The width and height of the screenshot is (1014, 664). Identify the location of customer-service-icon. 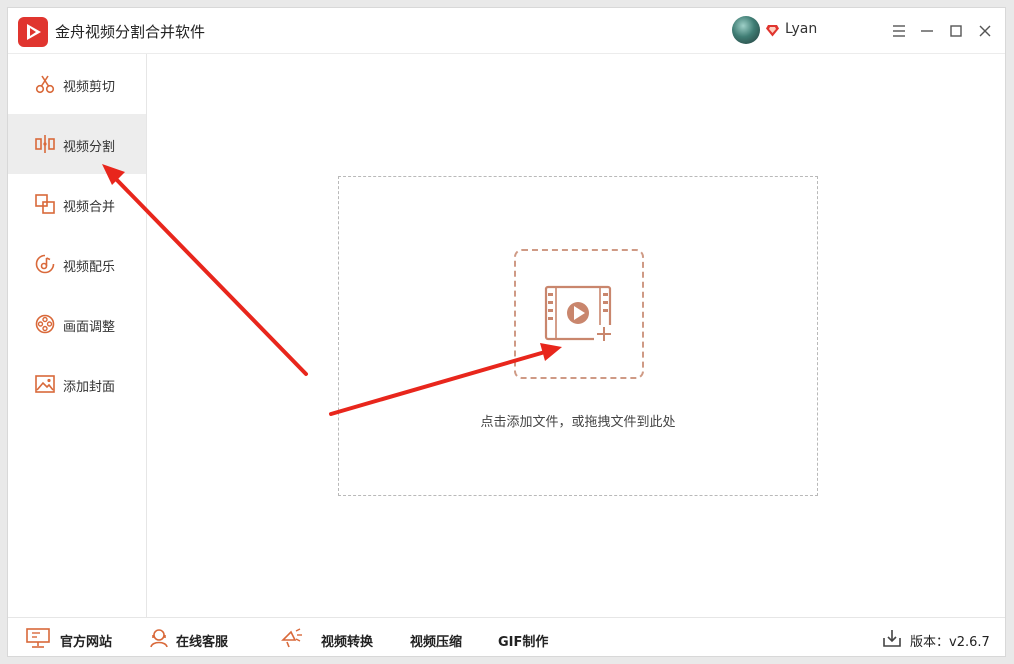
(159, 638).